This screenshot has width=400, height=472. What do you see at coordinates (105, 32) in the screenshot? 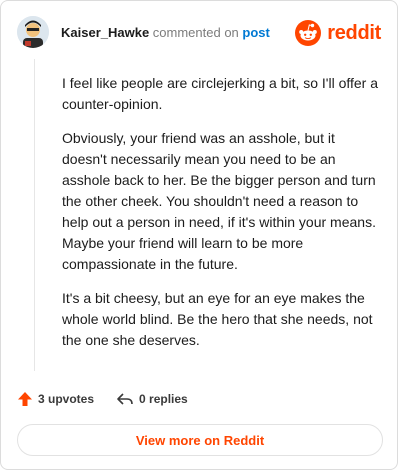
I see `author-name: Kaiser_Hawke` at bounding box center [105, 32].